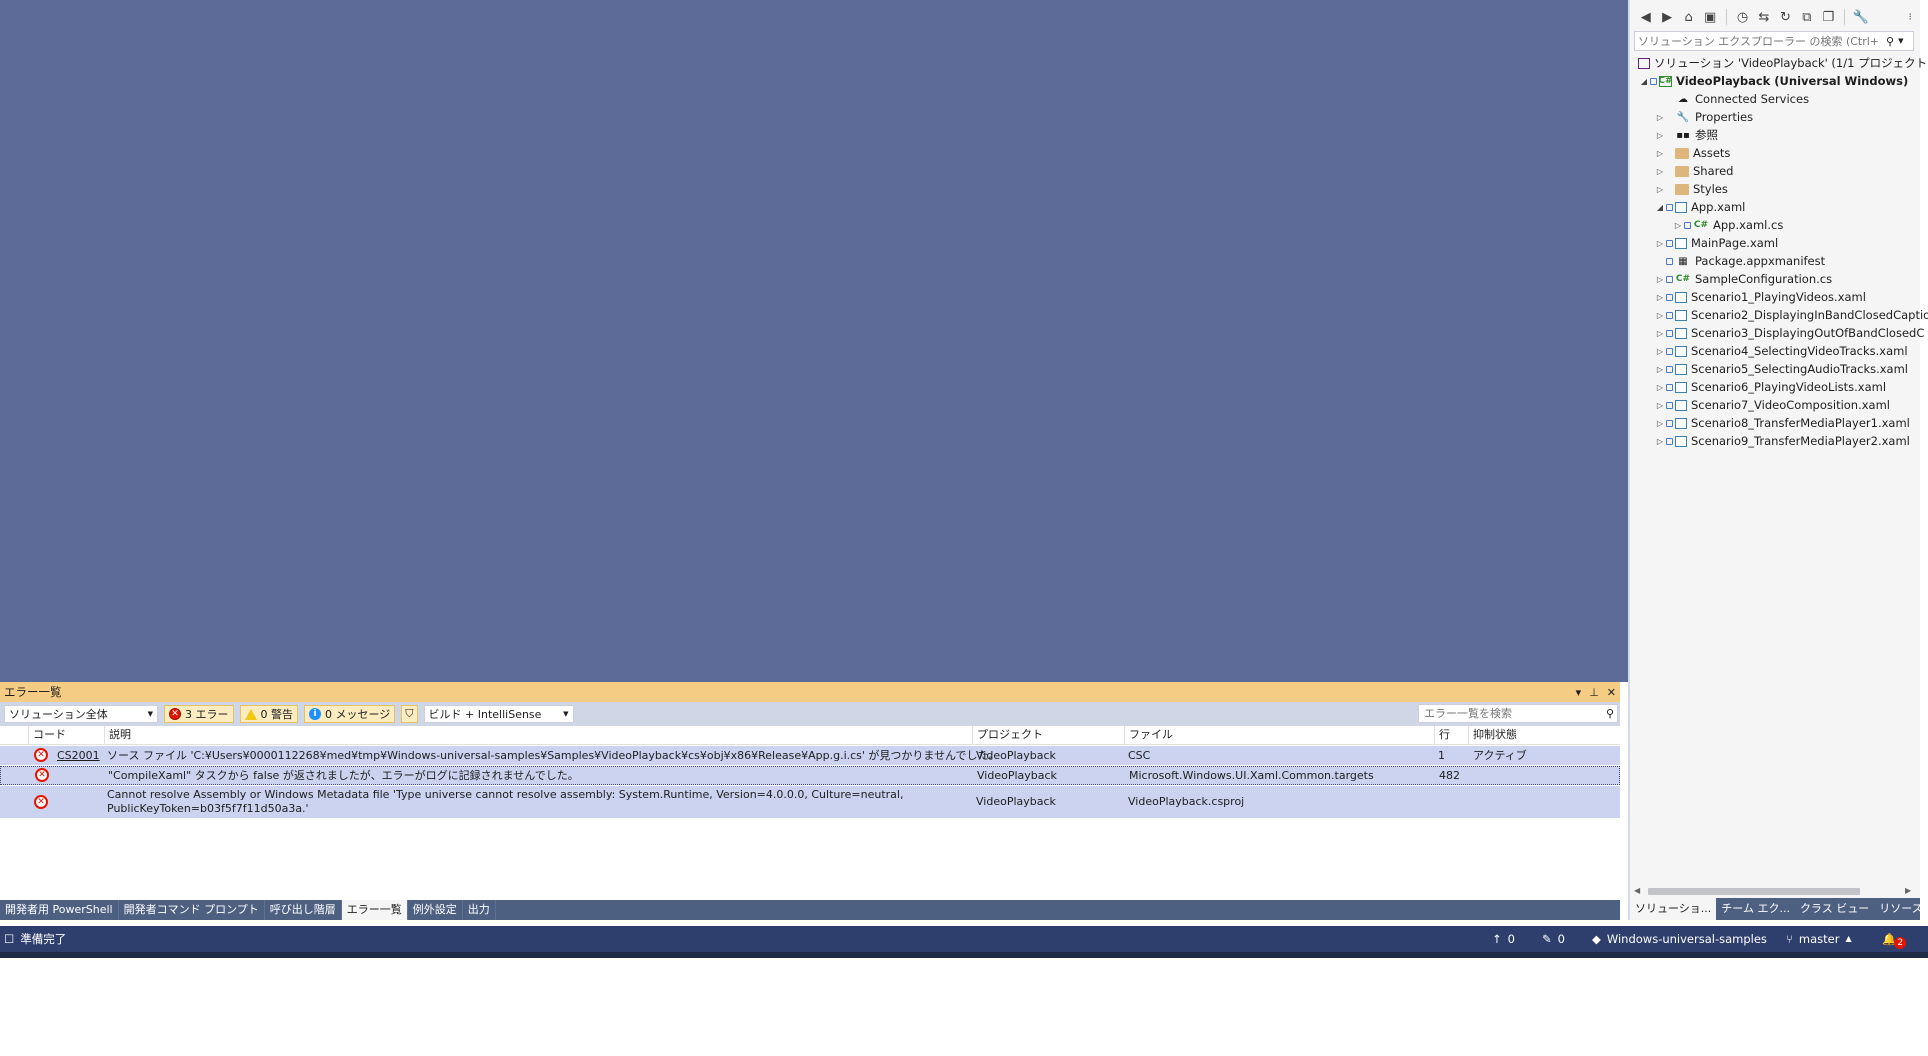 This screenshot has width=1928, height=1056. Describe the element at coordinates (1760, 297) in the screenshot. I see `tree-item: ▷ Scenario1_PlayingVideos.xaml` at that location.